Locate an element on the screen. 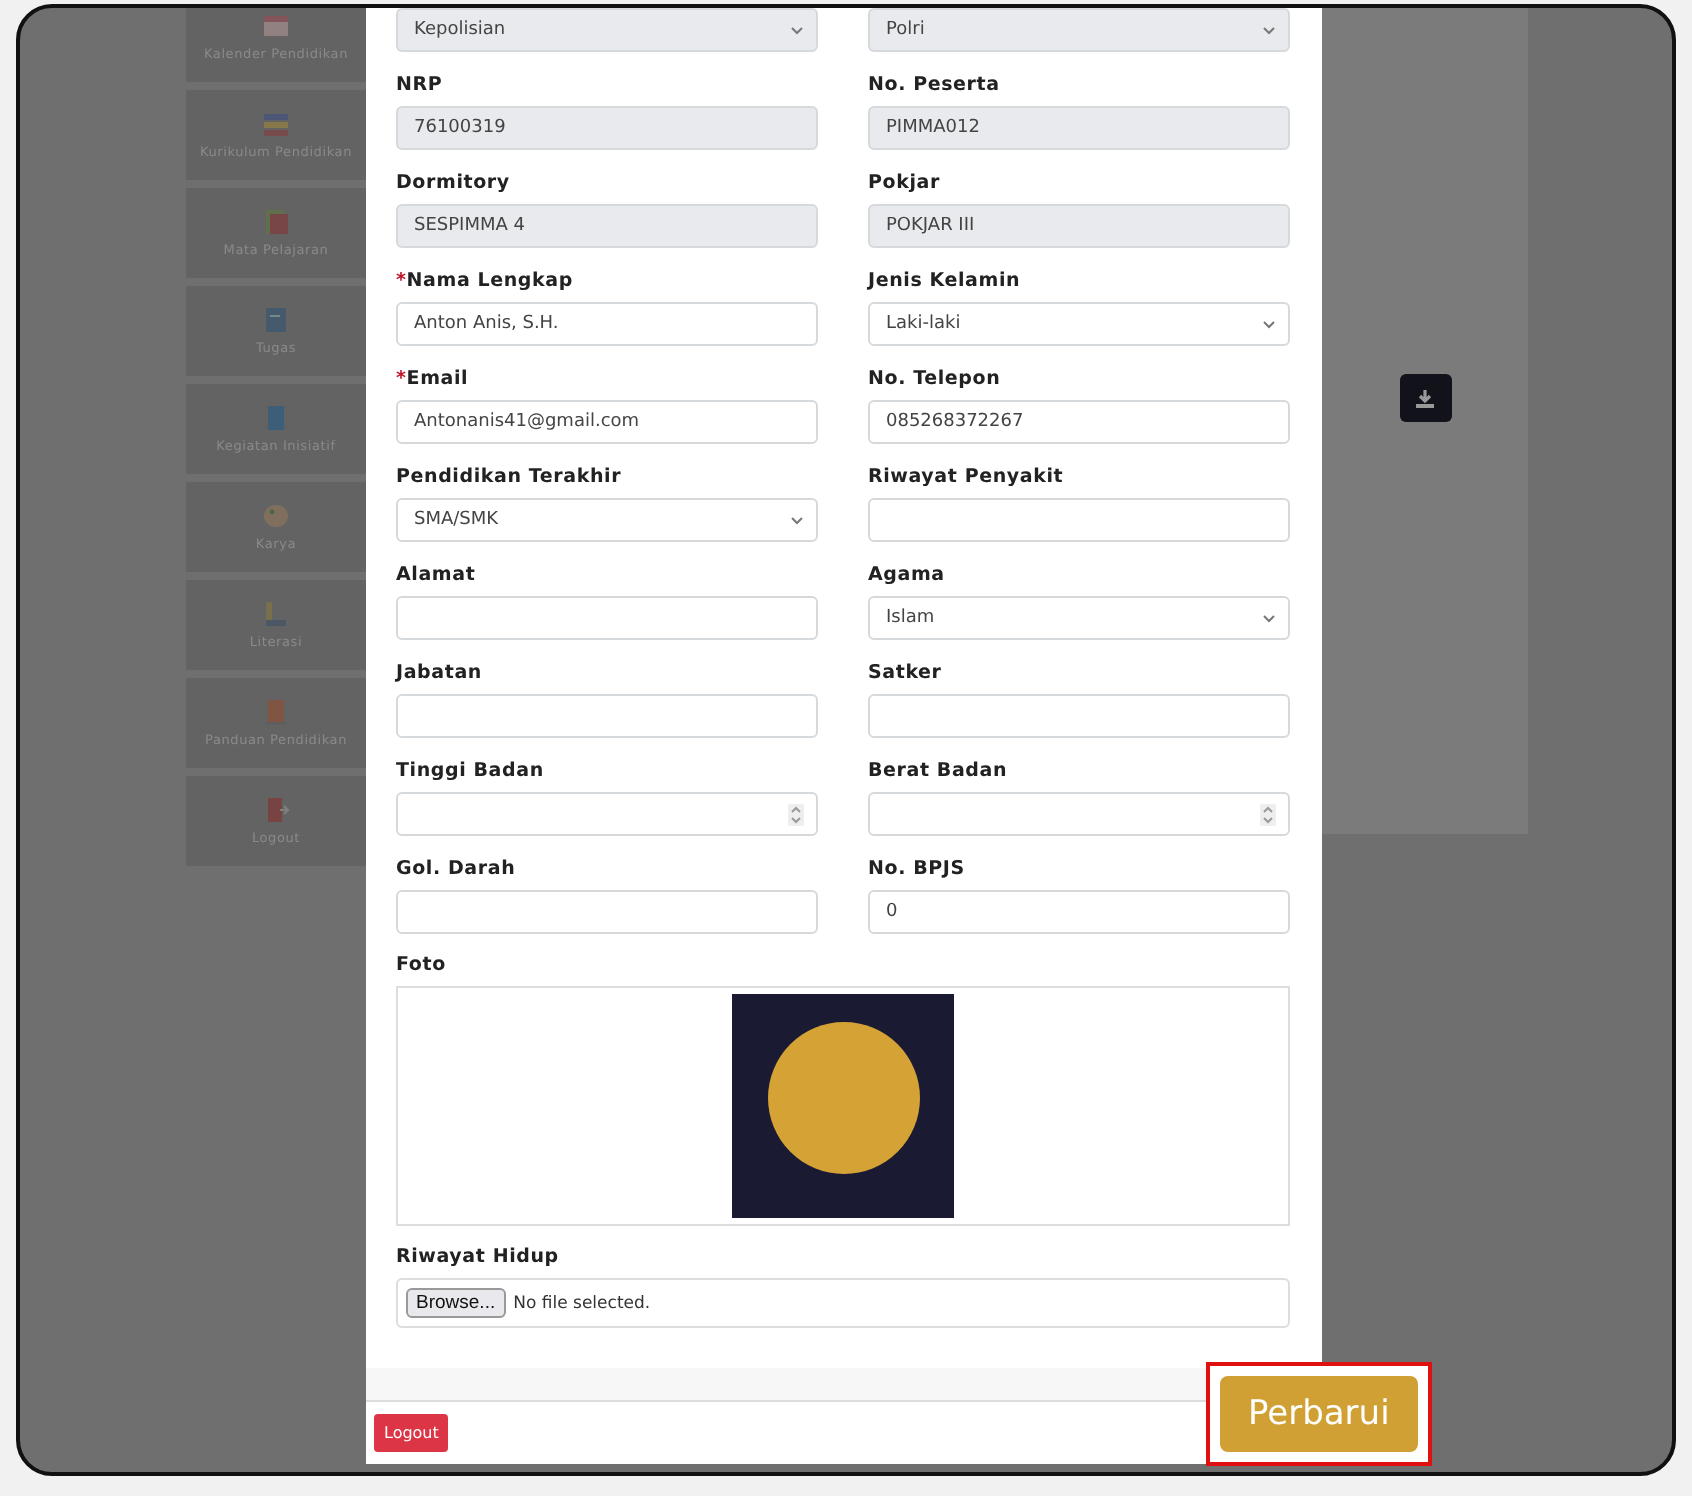  field-label: Pokjar is located at coordinates (905, 183).